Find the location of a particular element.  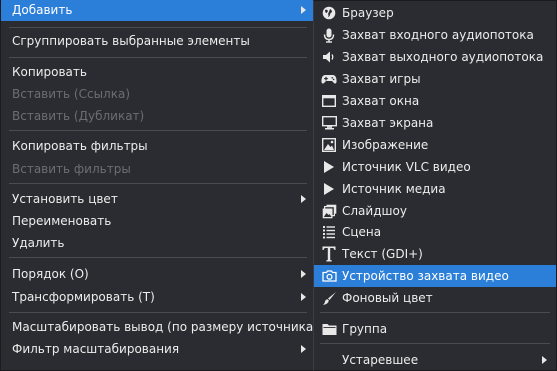

submenu-item-deprecated: Устаревшее is located at coordinates (435, 360).